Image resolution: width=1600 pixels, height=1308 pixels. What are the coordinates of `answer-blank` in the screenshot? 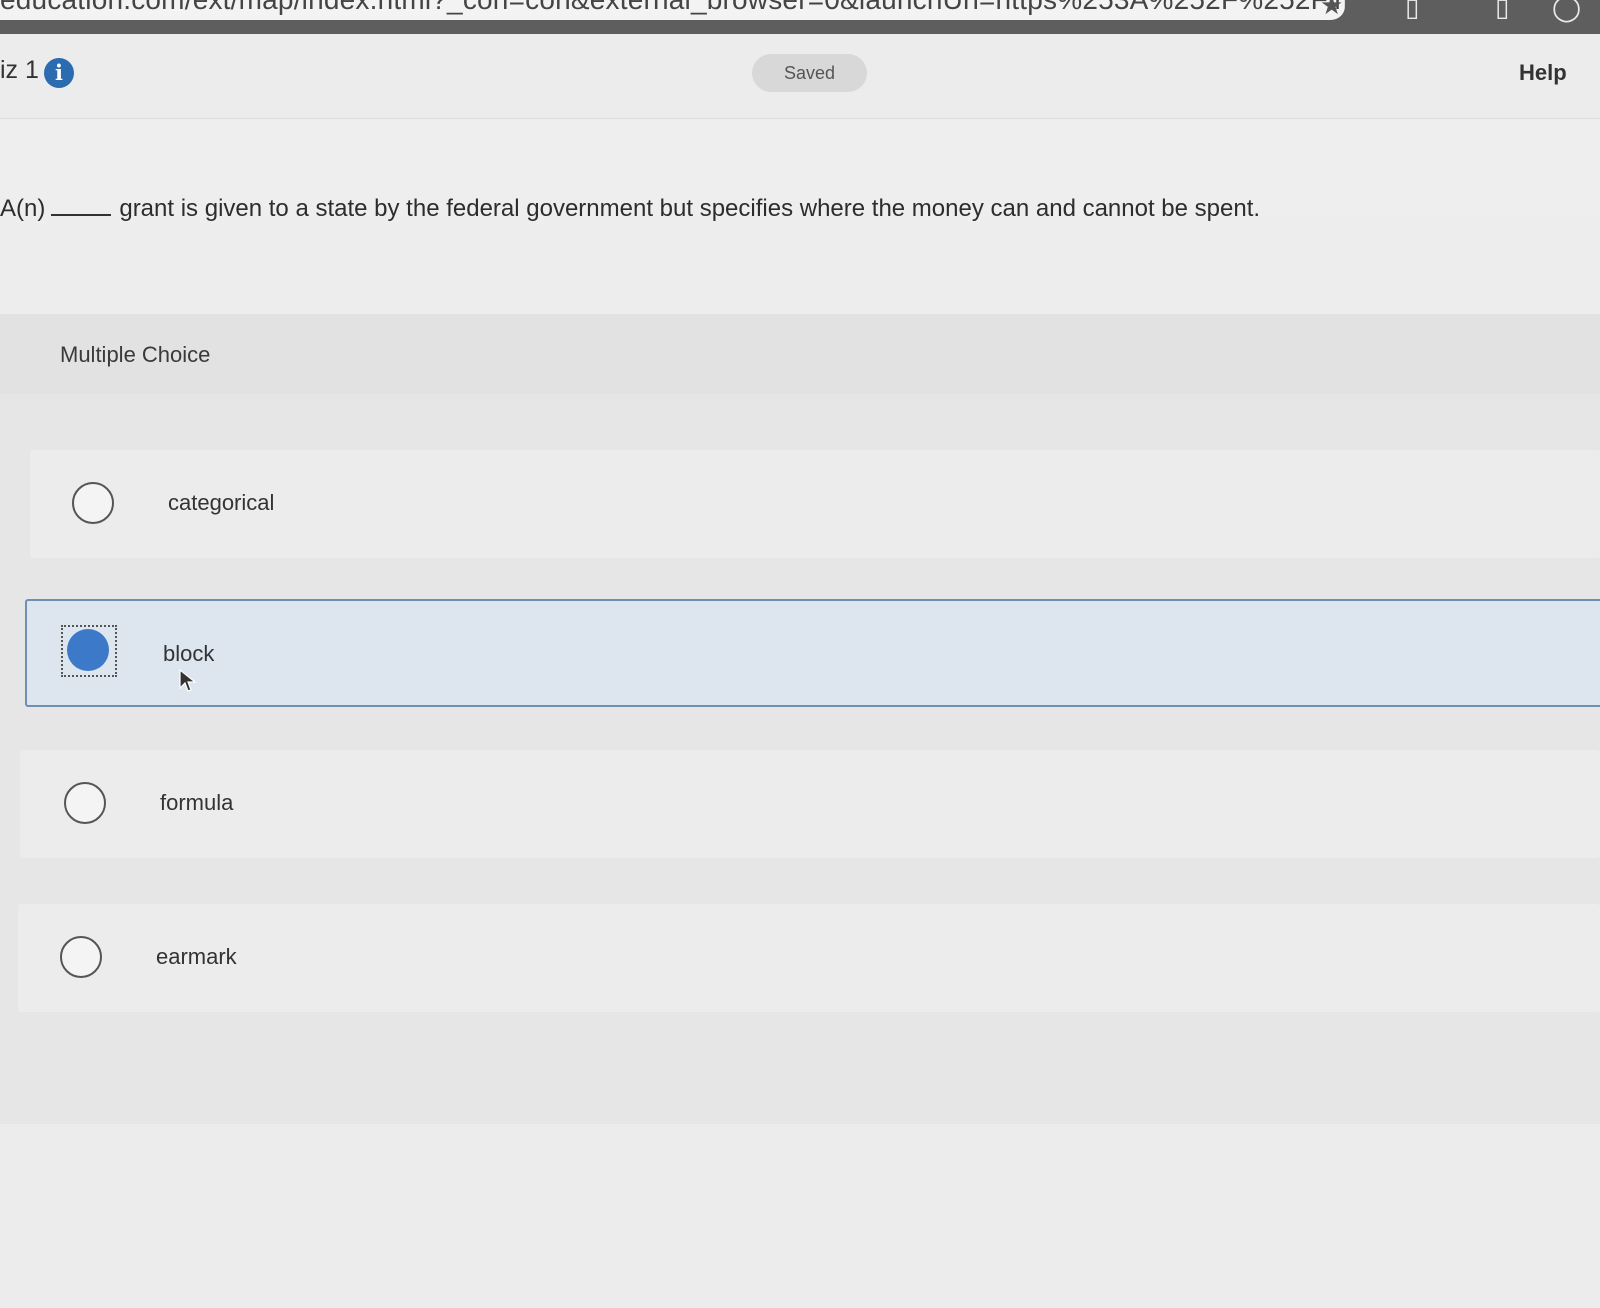 It's located at (81, 206).